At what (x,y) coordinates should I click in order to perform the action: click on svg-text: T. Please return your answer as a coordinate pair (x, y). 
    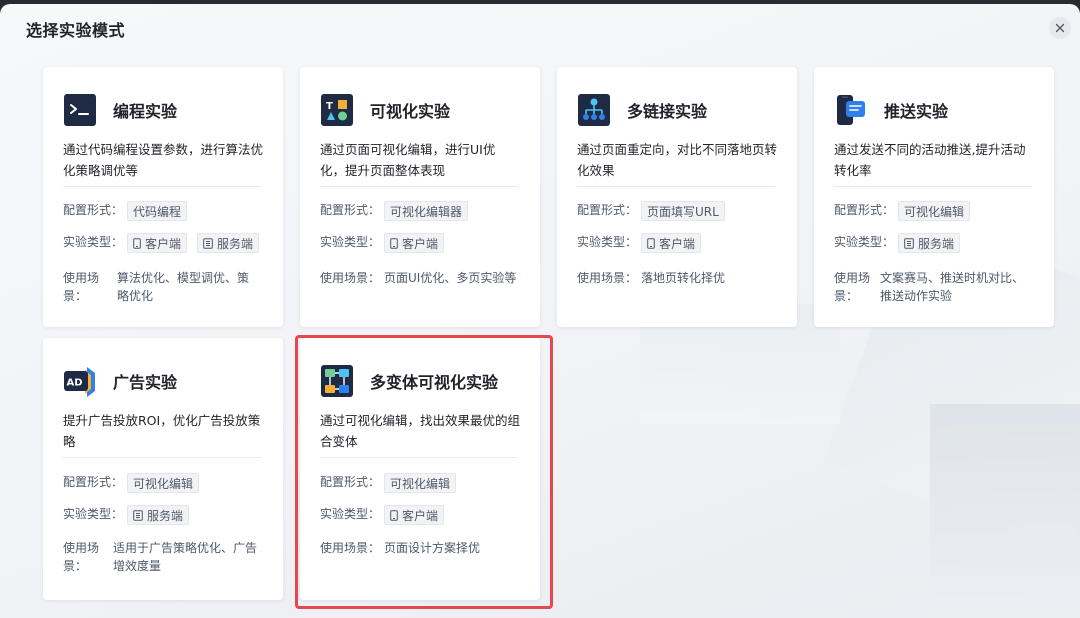
    Looking at the image, I should click on (329, 106).